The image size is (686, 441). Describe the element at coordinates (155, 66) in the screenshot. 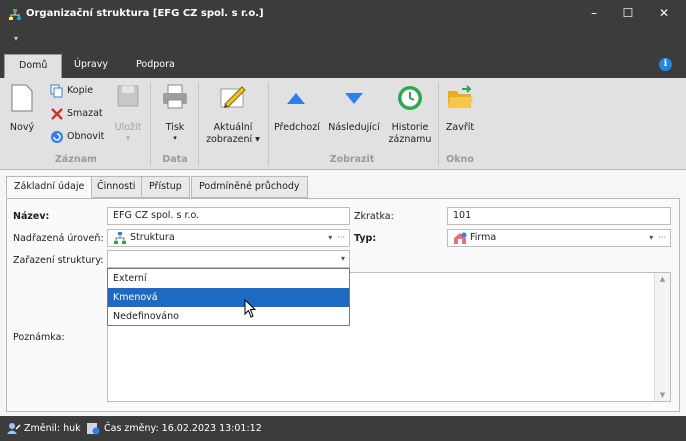

I see `tab-podpora: Podpora` at that location.